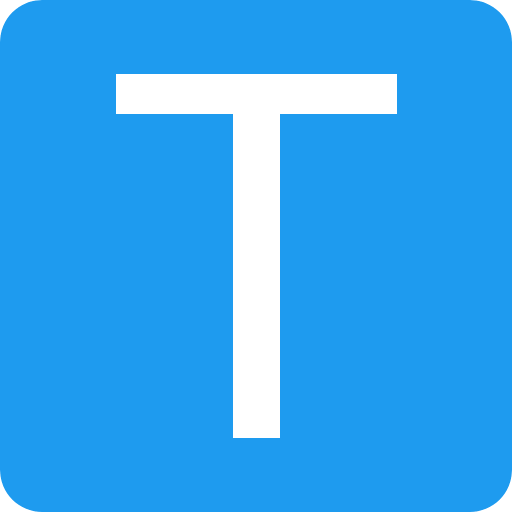 This screenshot has width=512, height=512. I want to click on letter-t-stem, so click(256, 256).